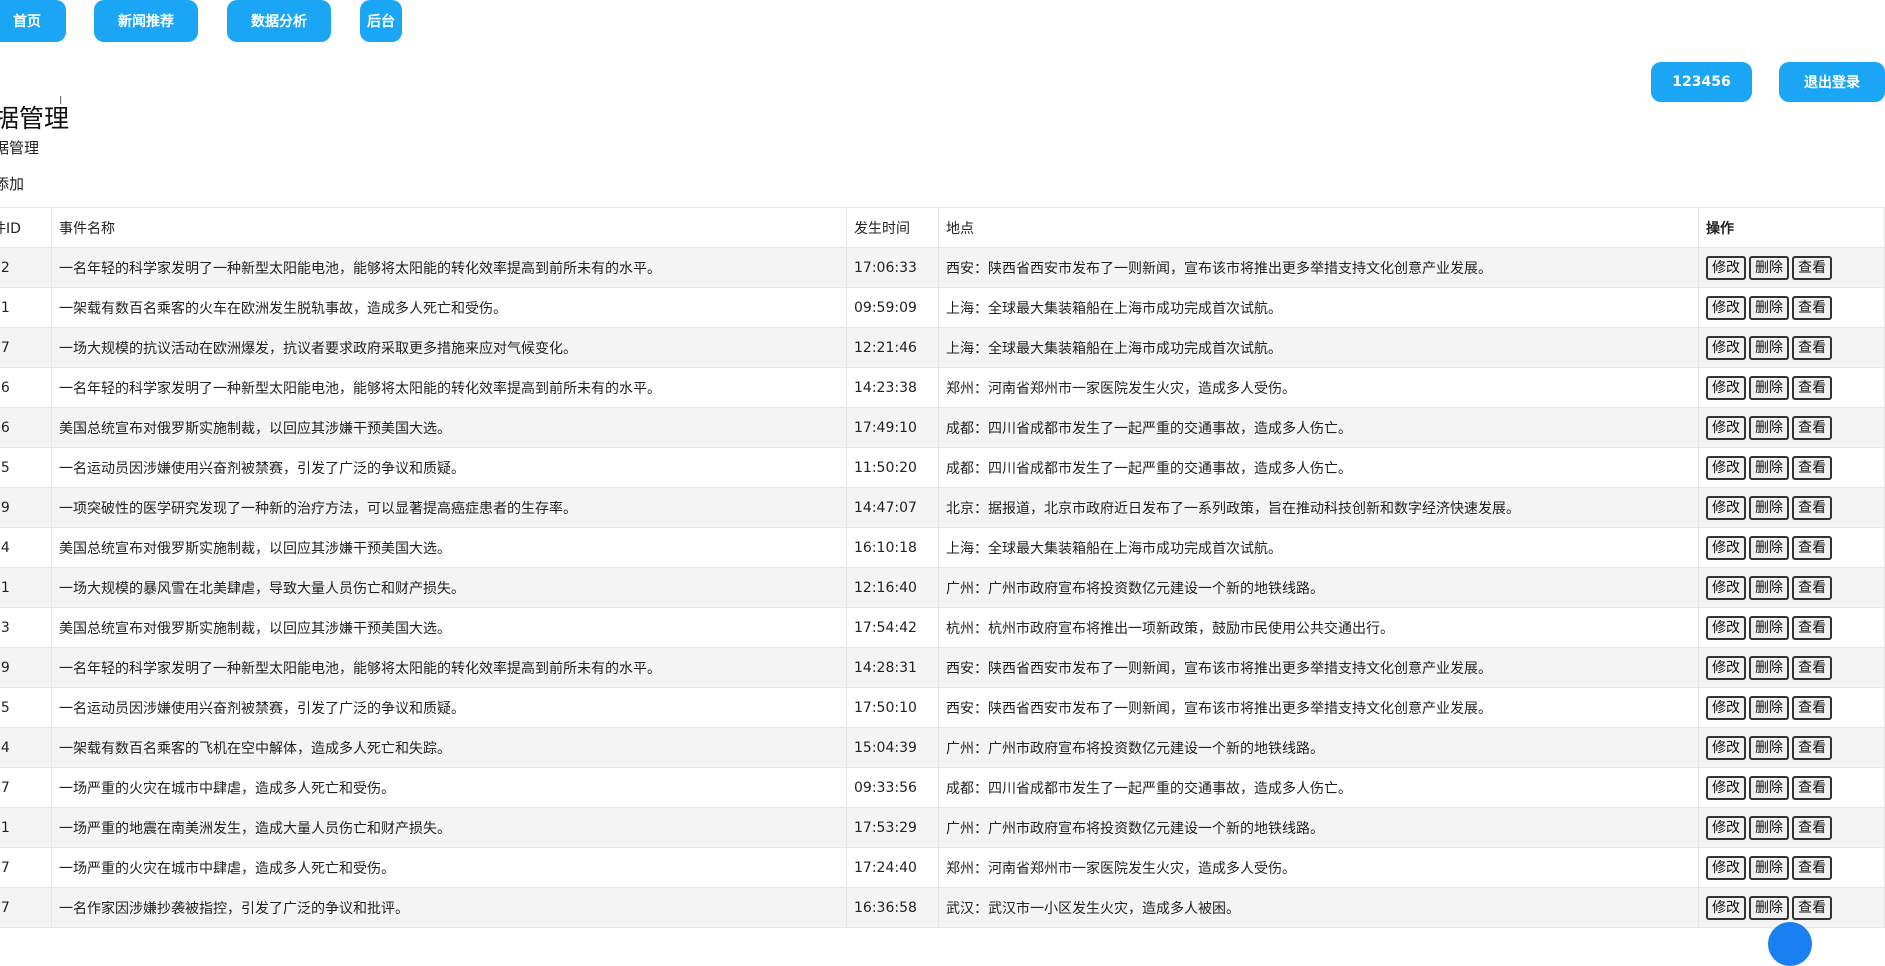  What do you see at coordinates (26, 587) in the screenshot?
I see `cell-id: 41` at bounding box center [26, 587].